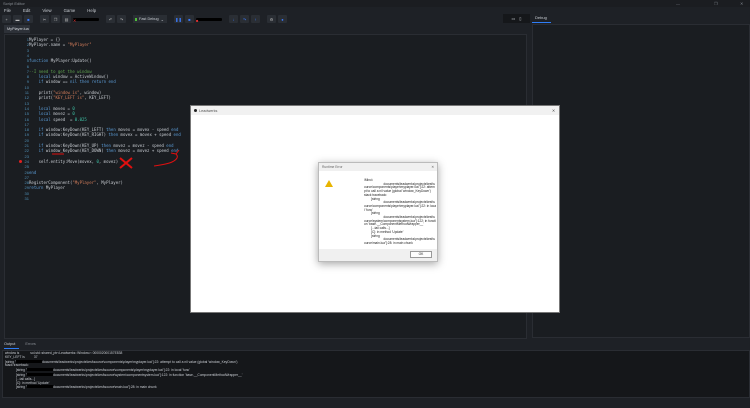  What do you see at coordinates (41, 92) in the screenshot?
I see `code-token: print(` at bounding box center [41, 92].